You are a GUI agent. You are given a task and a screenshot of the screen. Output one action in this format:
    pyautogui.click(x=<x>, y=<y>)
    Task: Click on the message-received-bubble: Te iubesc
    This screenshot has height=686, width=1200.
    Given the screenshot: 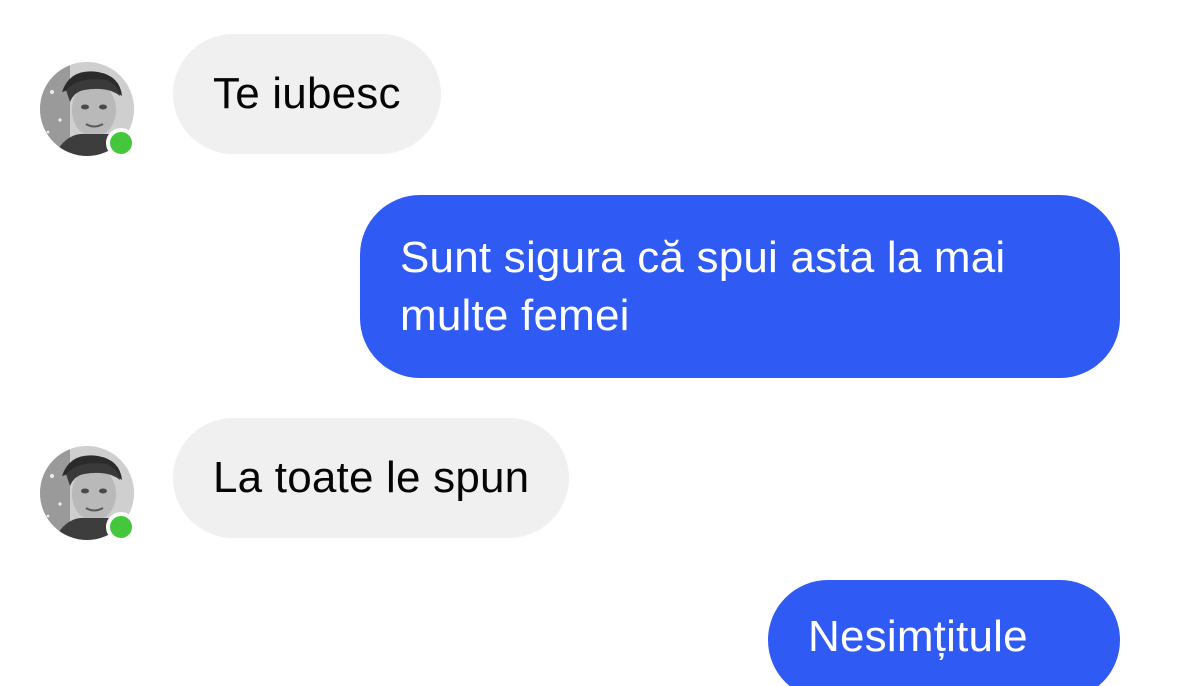 What is the action you would take?
    pyautogui.click(x=307, y=94)
    